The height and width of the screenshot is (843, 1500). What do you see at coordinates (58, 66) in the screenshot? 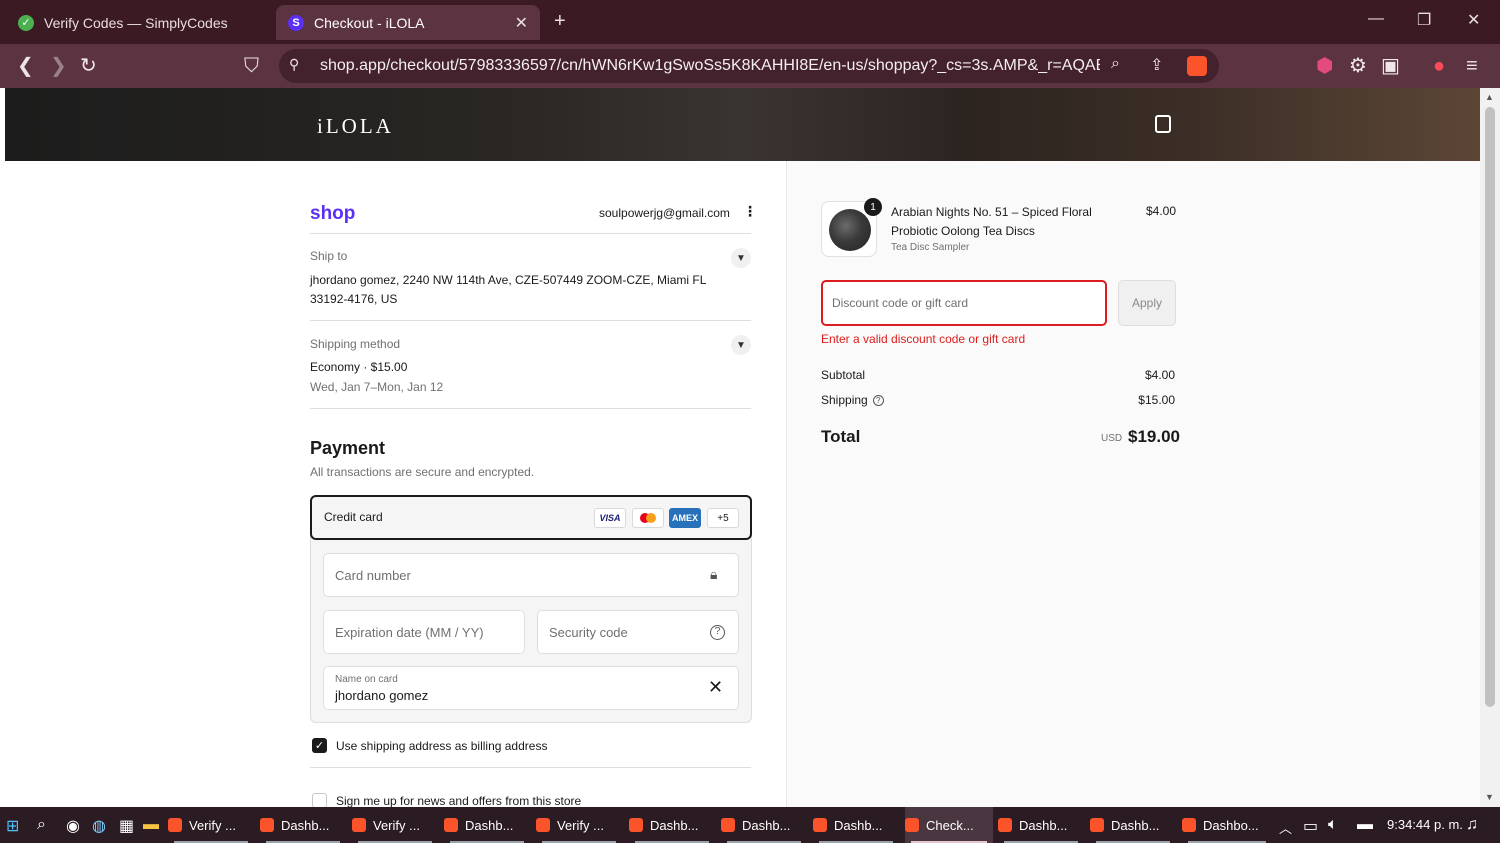
I see `forward-icon: ❯` at bounding box center [58, 66].